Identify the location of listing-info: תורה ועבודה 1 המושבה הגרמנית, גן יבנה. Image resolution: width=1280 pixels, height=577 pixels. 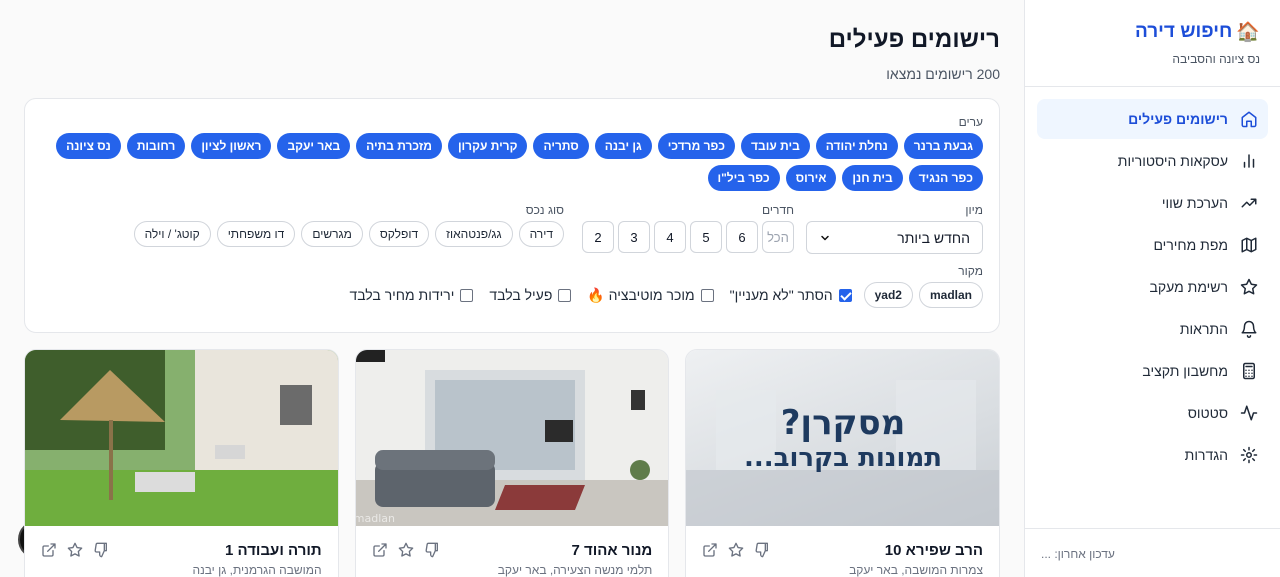
(256, 559).